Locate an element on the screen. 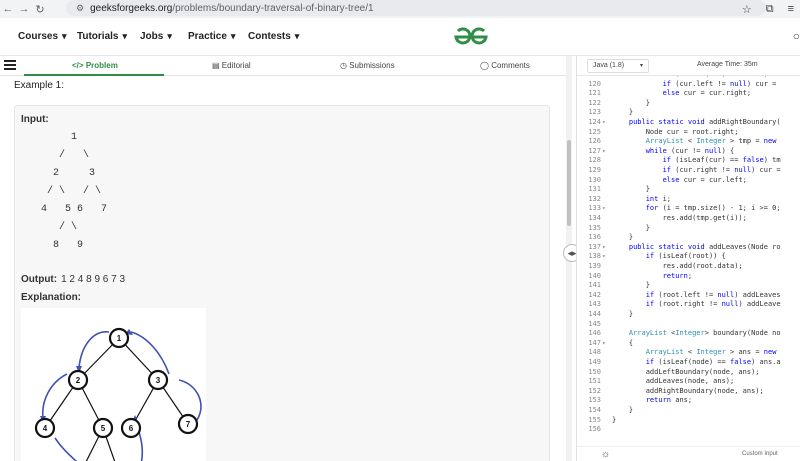  example-heading: Example 1: is located at coordinates (39, 85).